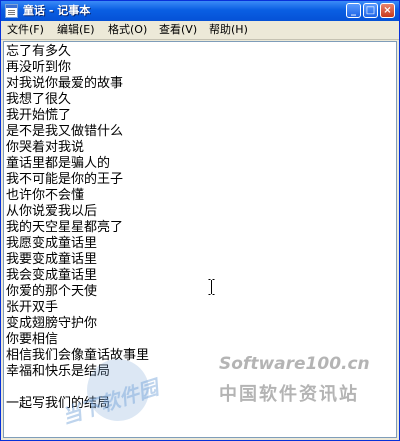 The width and height of the screenshot is (400, 441). Describe the element at coordinates (52, 323) in the screenshot. I see `text-line: 变成翅膀守护你` at that location.